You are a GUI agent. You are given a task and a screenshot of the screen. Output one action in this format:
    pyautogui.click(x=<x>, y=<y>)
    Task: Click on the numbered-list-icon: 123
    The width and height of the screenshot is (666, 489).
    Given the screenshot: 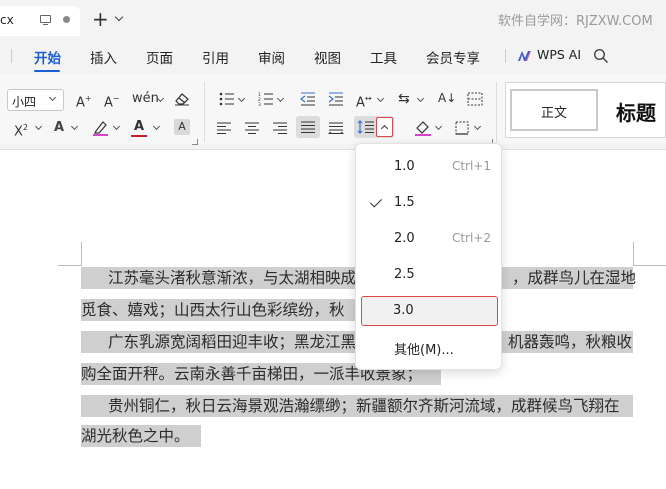 What is the action you would take?
    pyautogui.click(x=266, y=99)
    